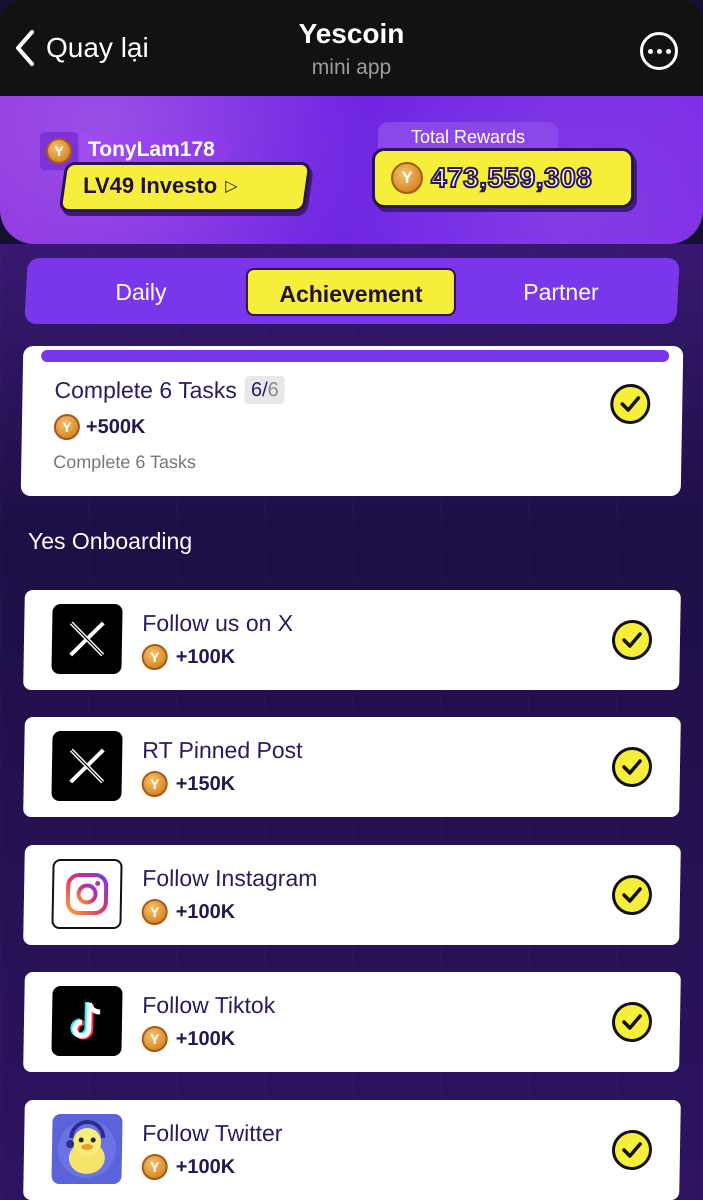 This screenshot has width=703, height=1200. I want to click on task-reward-value: +150K, so click(205, 783).